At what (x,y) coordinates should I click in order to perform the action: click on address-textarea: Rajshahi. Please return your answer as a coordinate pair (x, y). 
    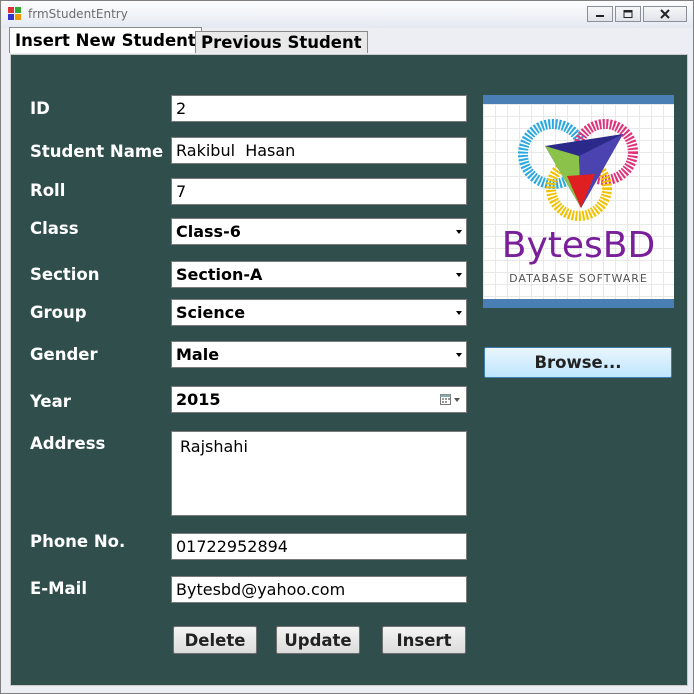
    Looking at the image, I should click on (319, 473).